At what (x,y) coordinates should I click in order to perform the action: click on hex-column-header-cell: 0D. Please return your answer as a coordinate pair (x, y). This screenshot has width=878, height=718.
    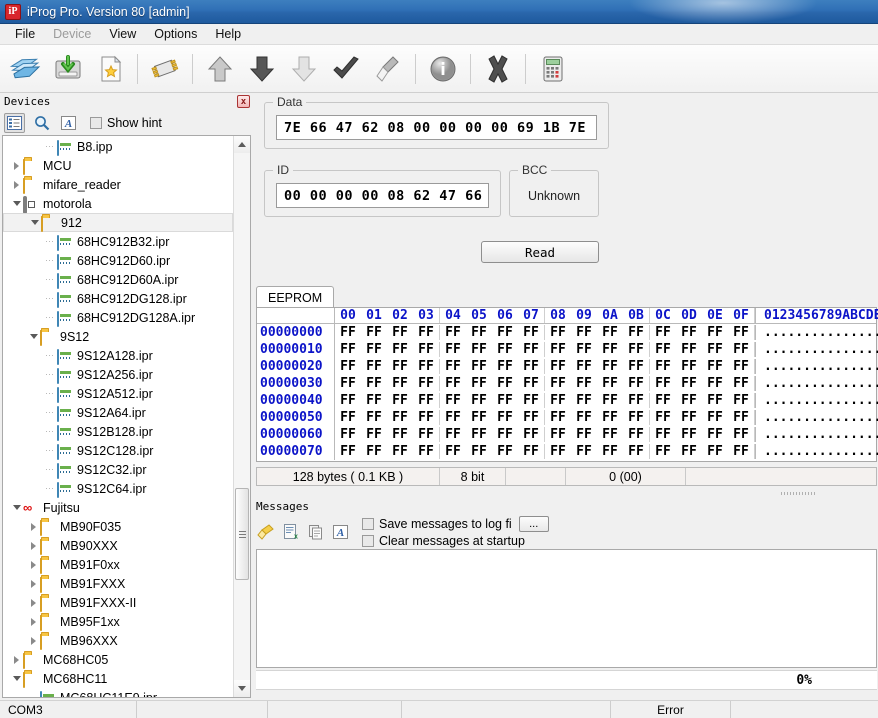
    Looking at the image, I should click on (689, 315).